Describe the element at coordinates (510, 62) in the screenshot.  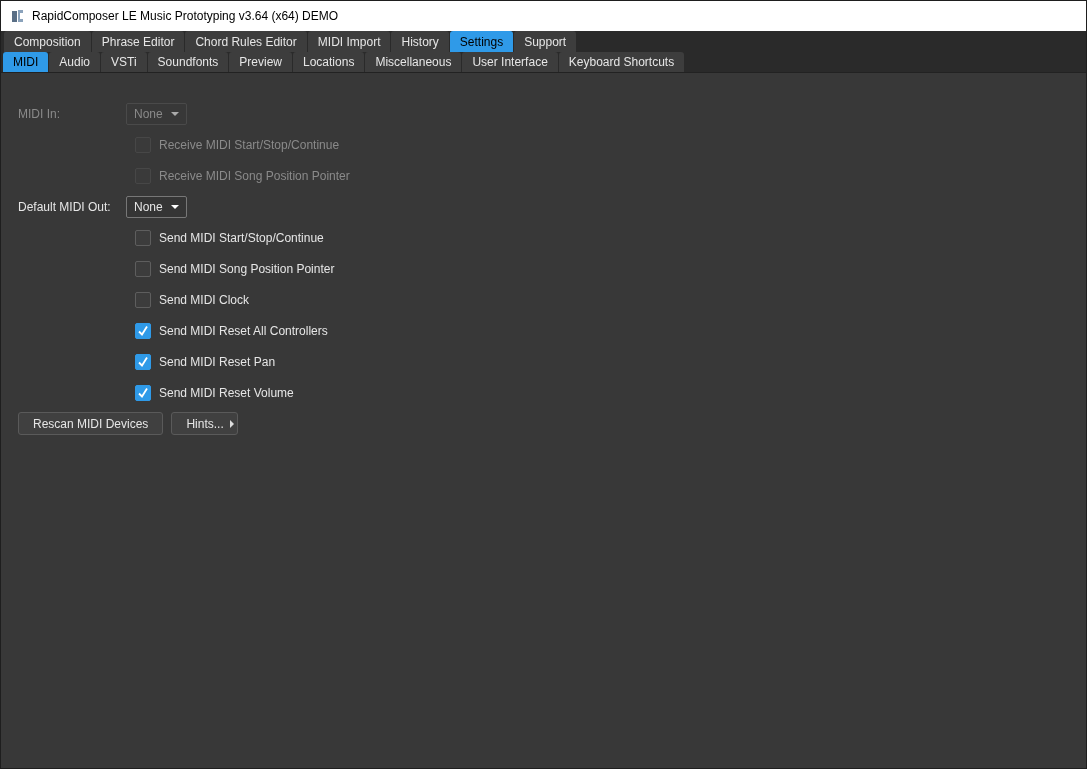
I see `tab: User Interface` at that location.